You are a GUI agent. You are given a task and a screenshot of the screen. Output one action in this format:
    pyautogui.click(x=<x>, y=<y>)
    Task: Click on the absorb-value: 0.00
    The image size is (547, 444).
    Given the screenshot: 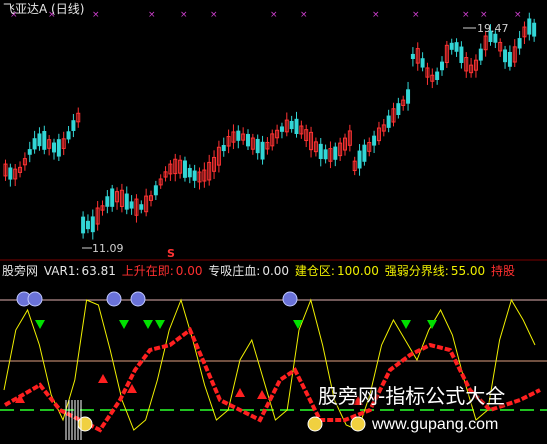 What is the action you would take?
    pyautogui.click(x=276, y=271)
    